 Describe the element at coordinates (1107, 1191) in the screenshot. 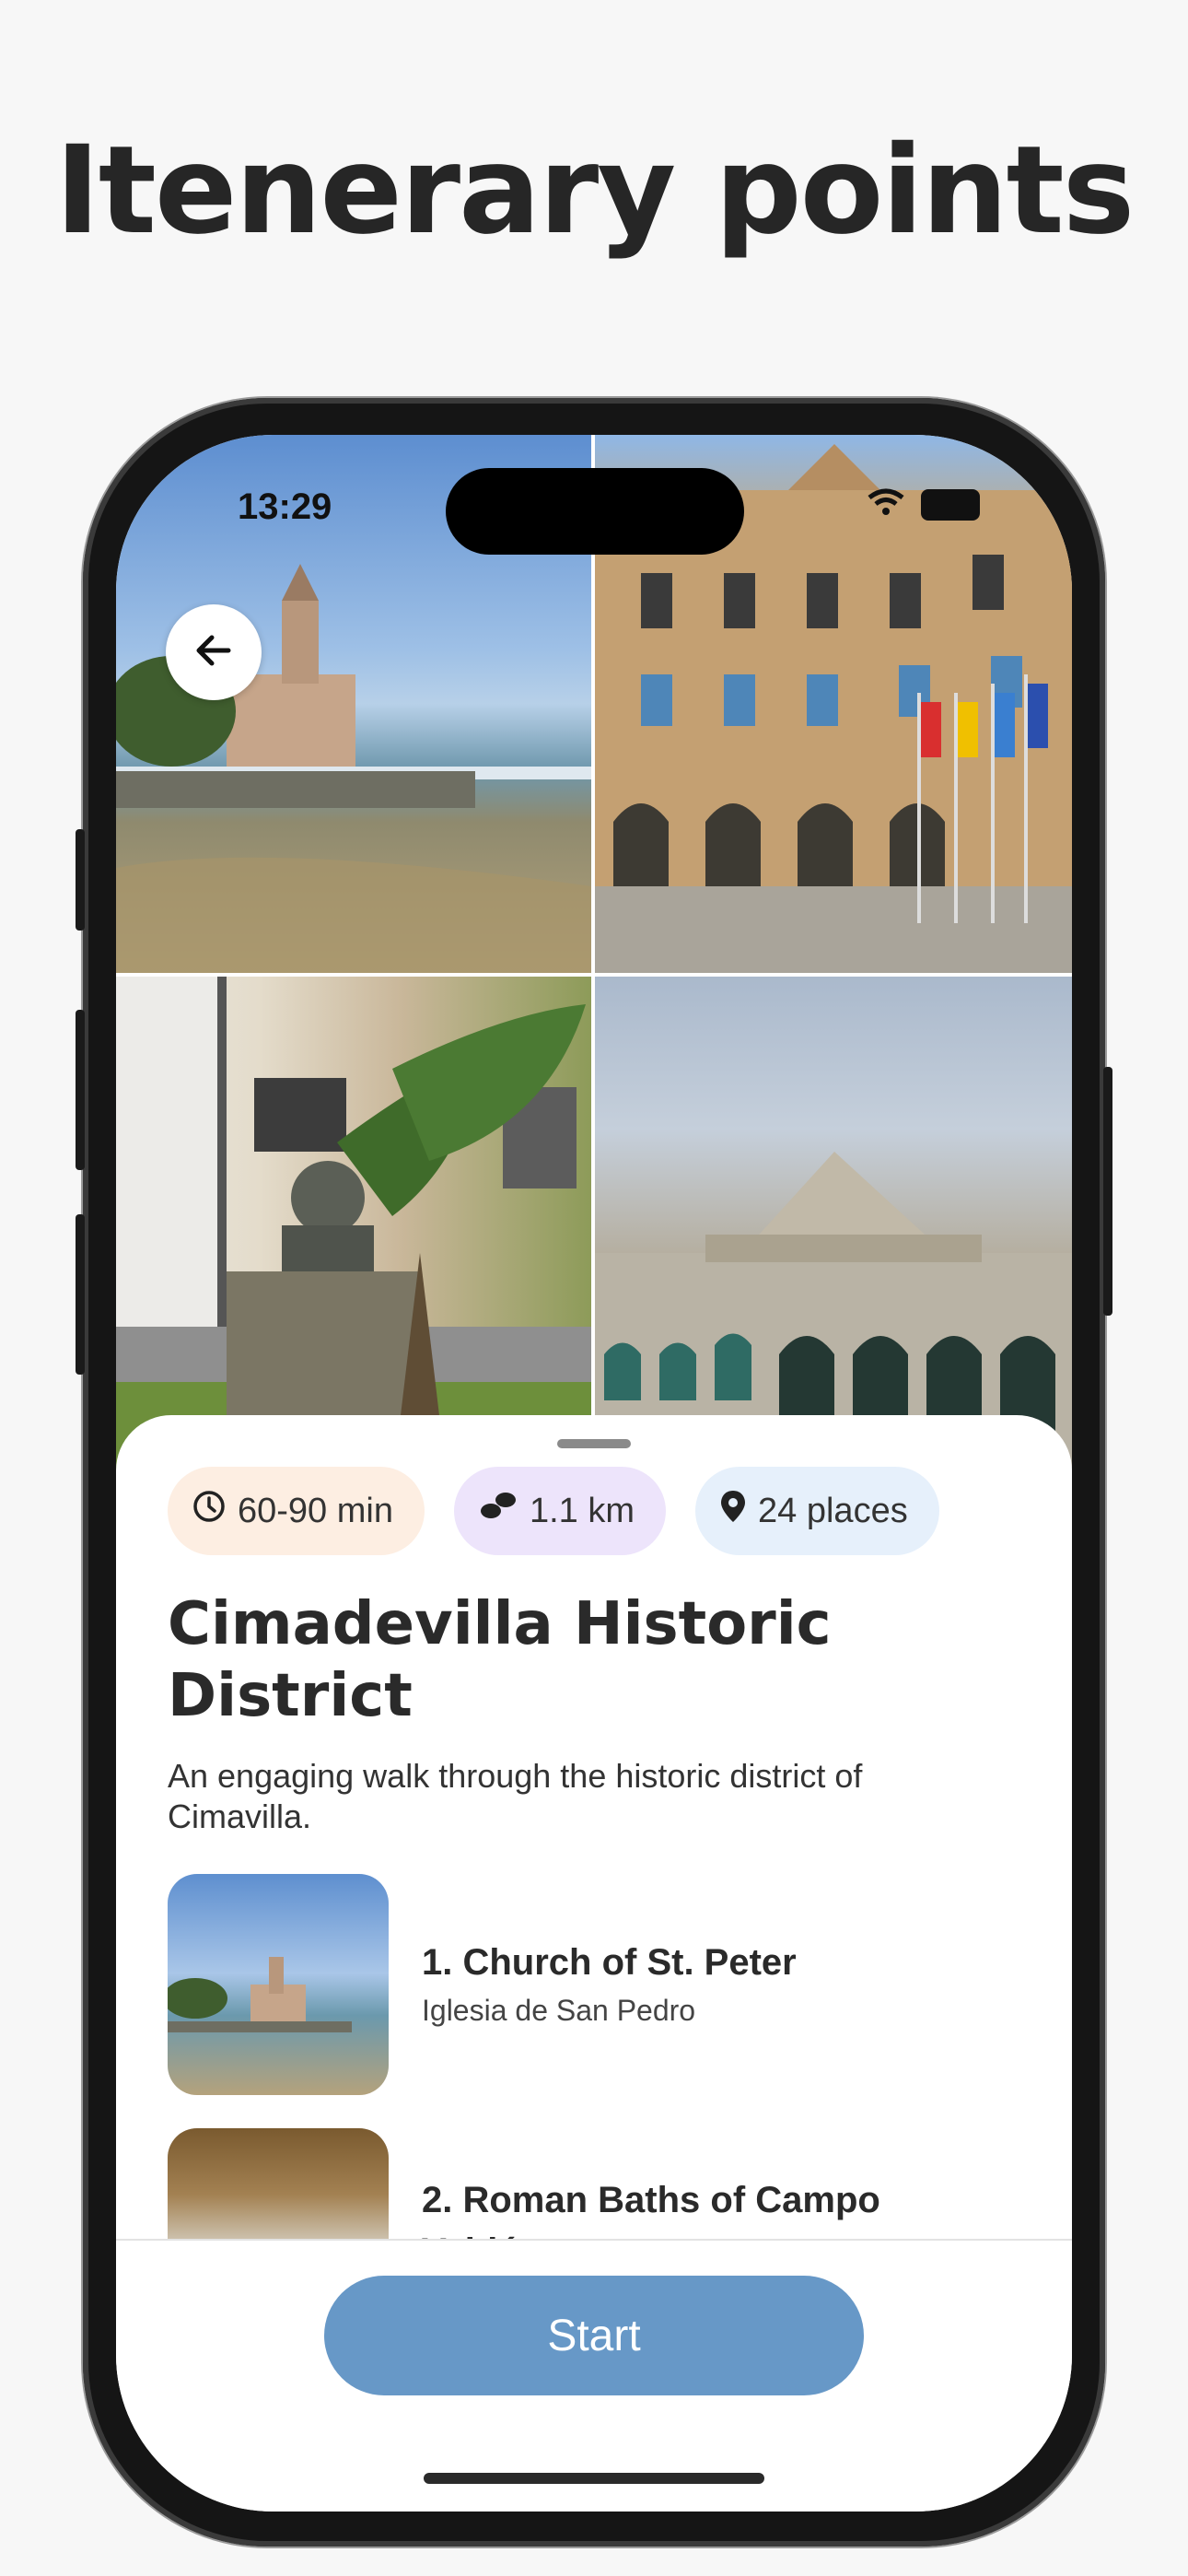

I see `side-button-power` at that location.